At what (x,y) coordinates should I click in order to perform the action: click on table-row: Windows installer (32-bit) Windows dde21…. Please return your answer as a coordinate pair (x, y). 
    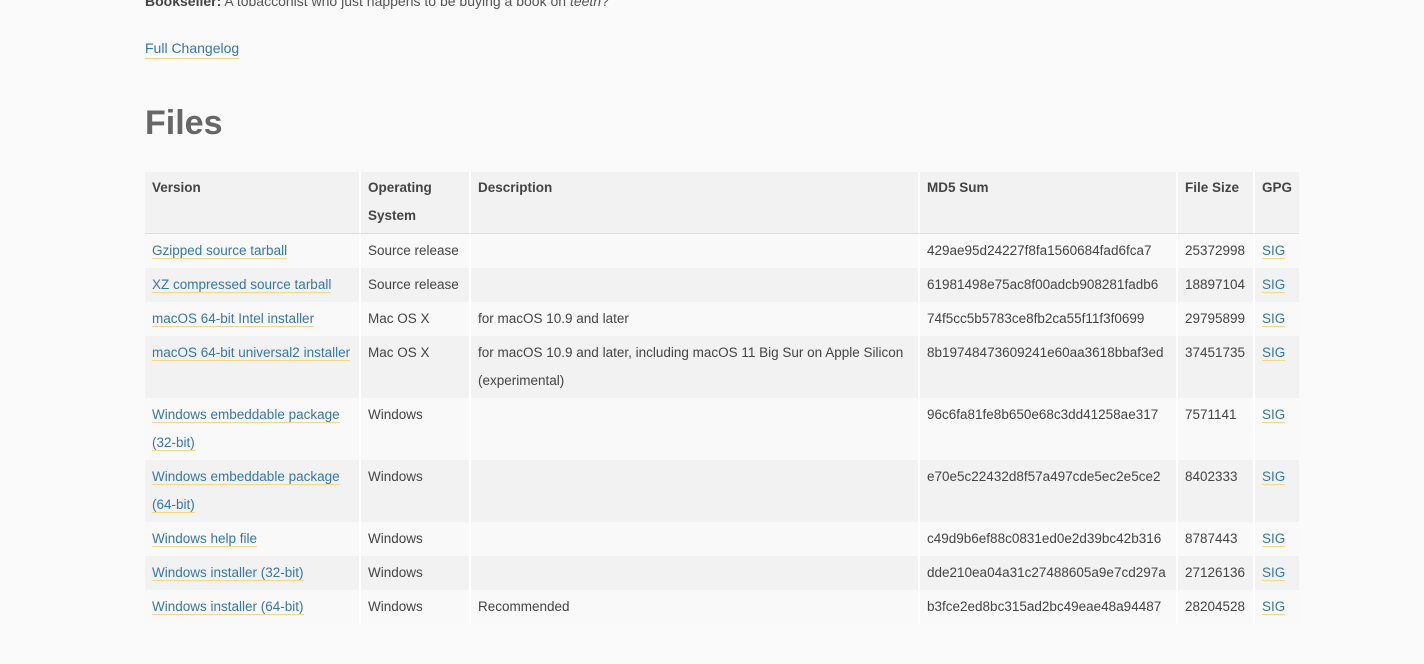
    Looking at the image, I should click on (722, 573).